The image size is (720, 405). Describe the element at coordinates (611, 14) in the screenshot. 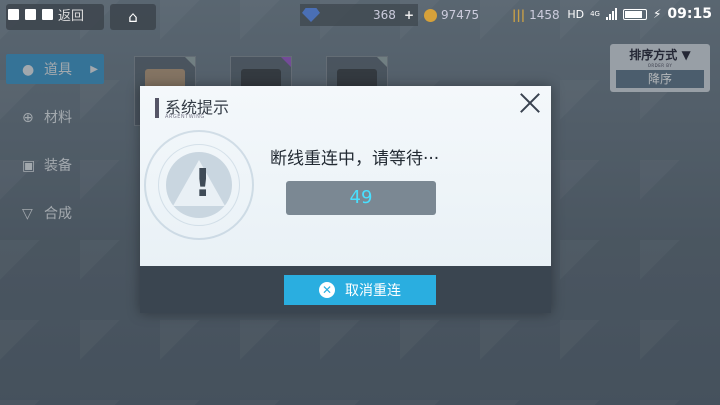

I see `signal-icon` at that location.